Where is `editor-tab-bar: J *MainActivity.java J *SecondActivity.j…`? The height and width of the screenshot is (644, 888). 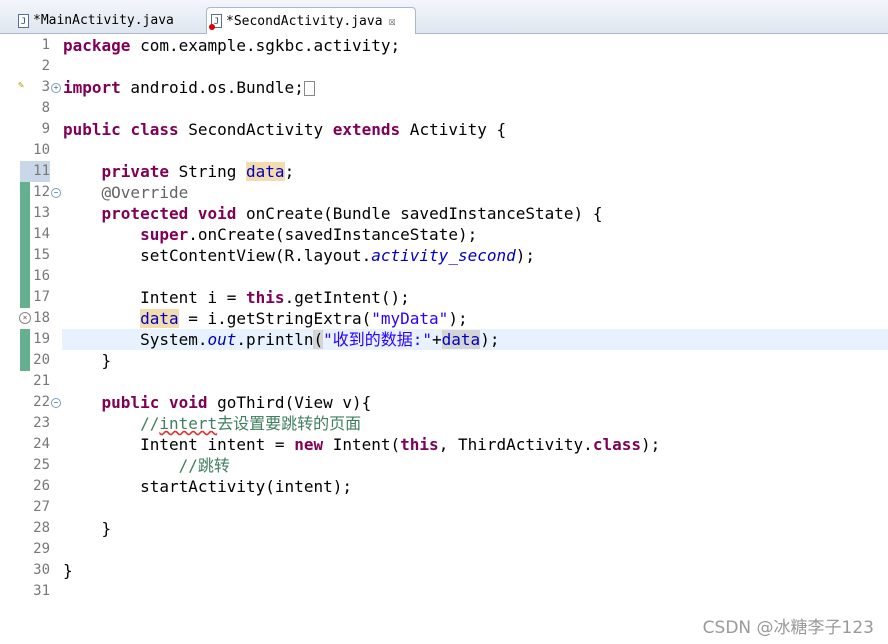
editor-tab-bar: J *MainActivity.java J *SecondActivity.j… is located at coordinates (444, 17).